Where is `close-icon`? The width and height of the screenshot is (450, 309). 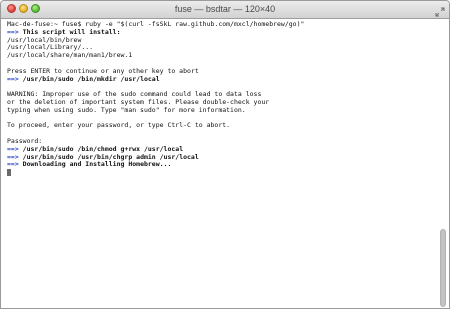
close-icon is located at coordinates (11, 8).